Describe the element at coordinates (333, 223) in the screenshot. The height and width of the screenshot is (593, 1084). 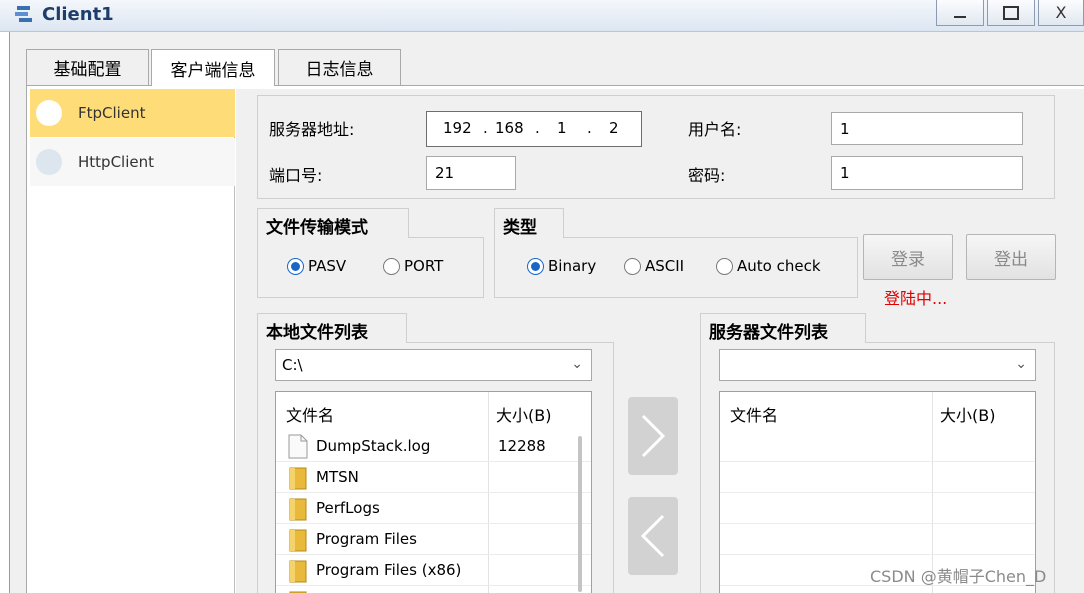
I see `transfer-mode-title: 文件传输模式` at that location.